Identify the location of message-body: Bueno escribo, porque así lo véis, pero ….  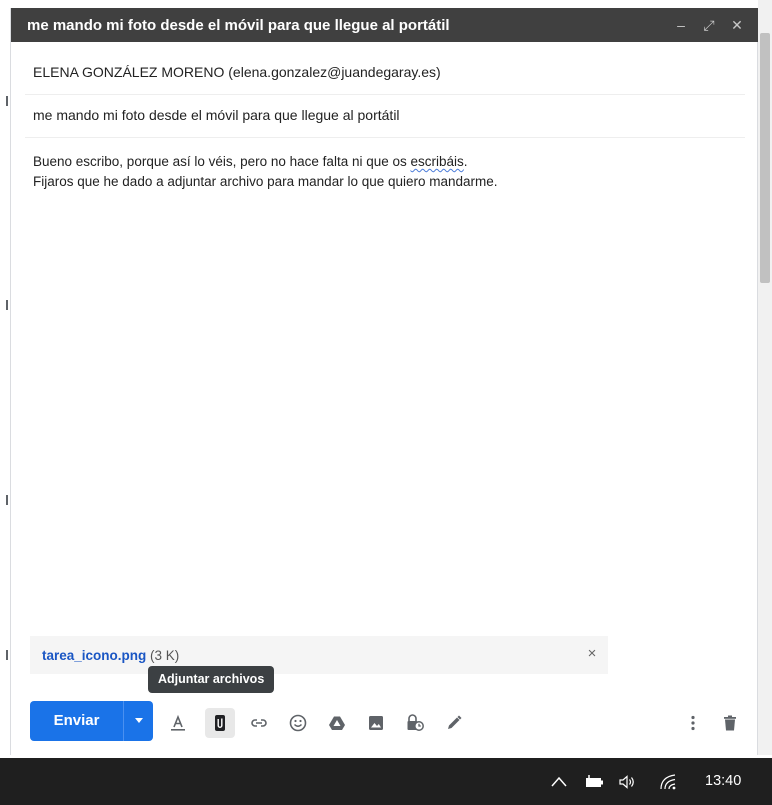
(383, 172).